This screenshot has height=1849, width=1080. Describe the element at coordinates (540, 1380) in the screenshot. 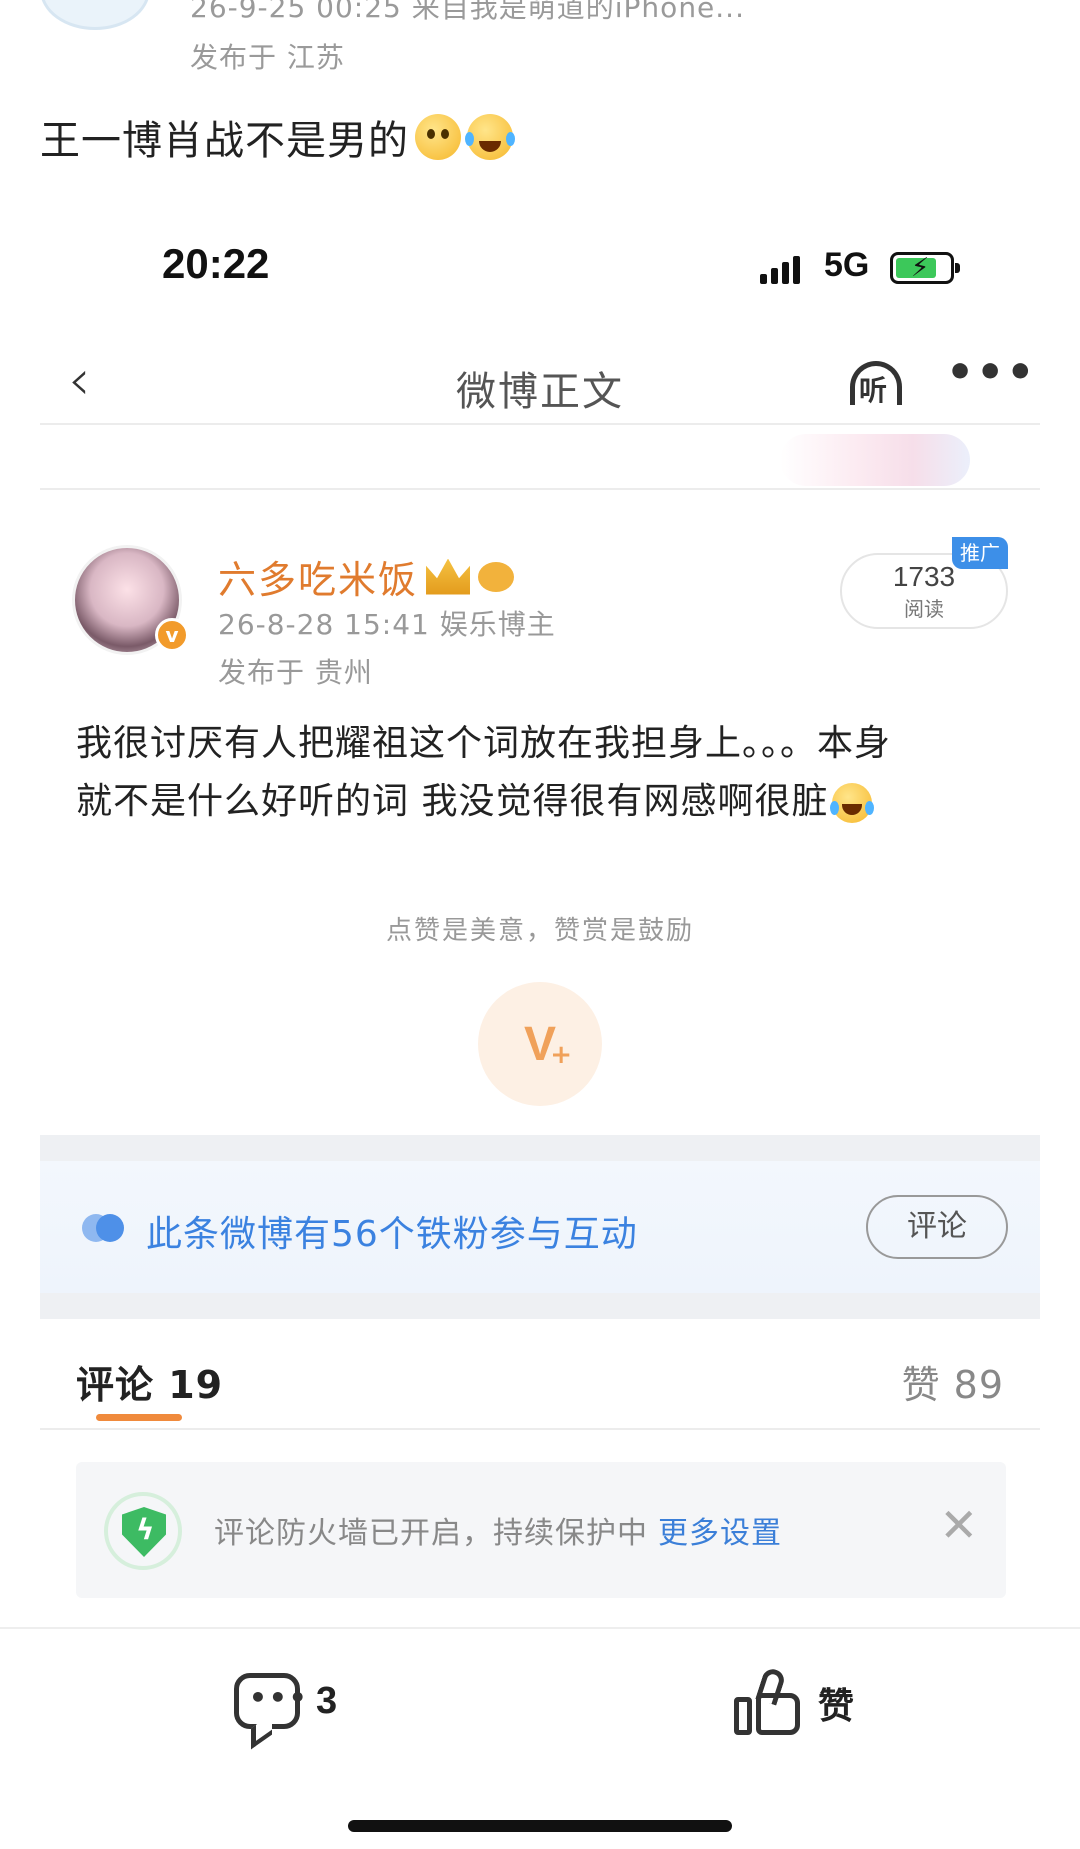

I see `comment-like-tabs: 评论 19 赞 89` at that location.